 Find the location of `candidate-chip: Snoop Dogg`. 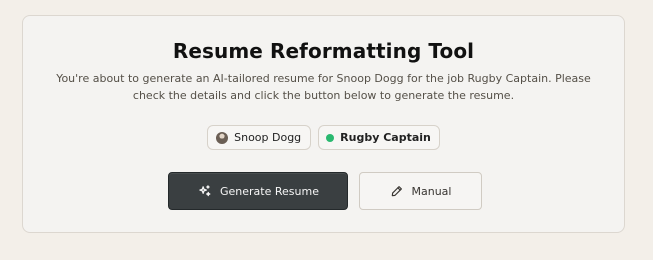

candidate-chip: Snoop Dogg is located at coordinates (259, 137).